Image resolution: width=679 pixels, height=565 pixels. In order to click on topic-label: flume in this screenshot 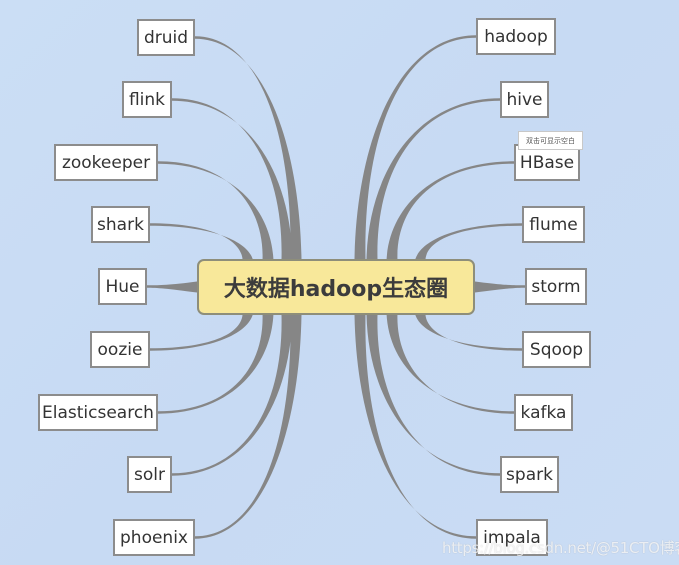, I will do `click(553, 224)`.